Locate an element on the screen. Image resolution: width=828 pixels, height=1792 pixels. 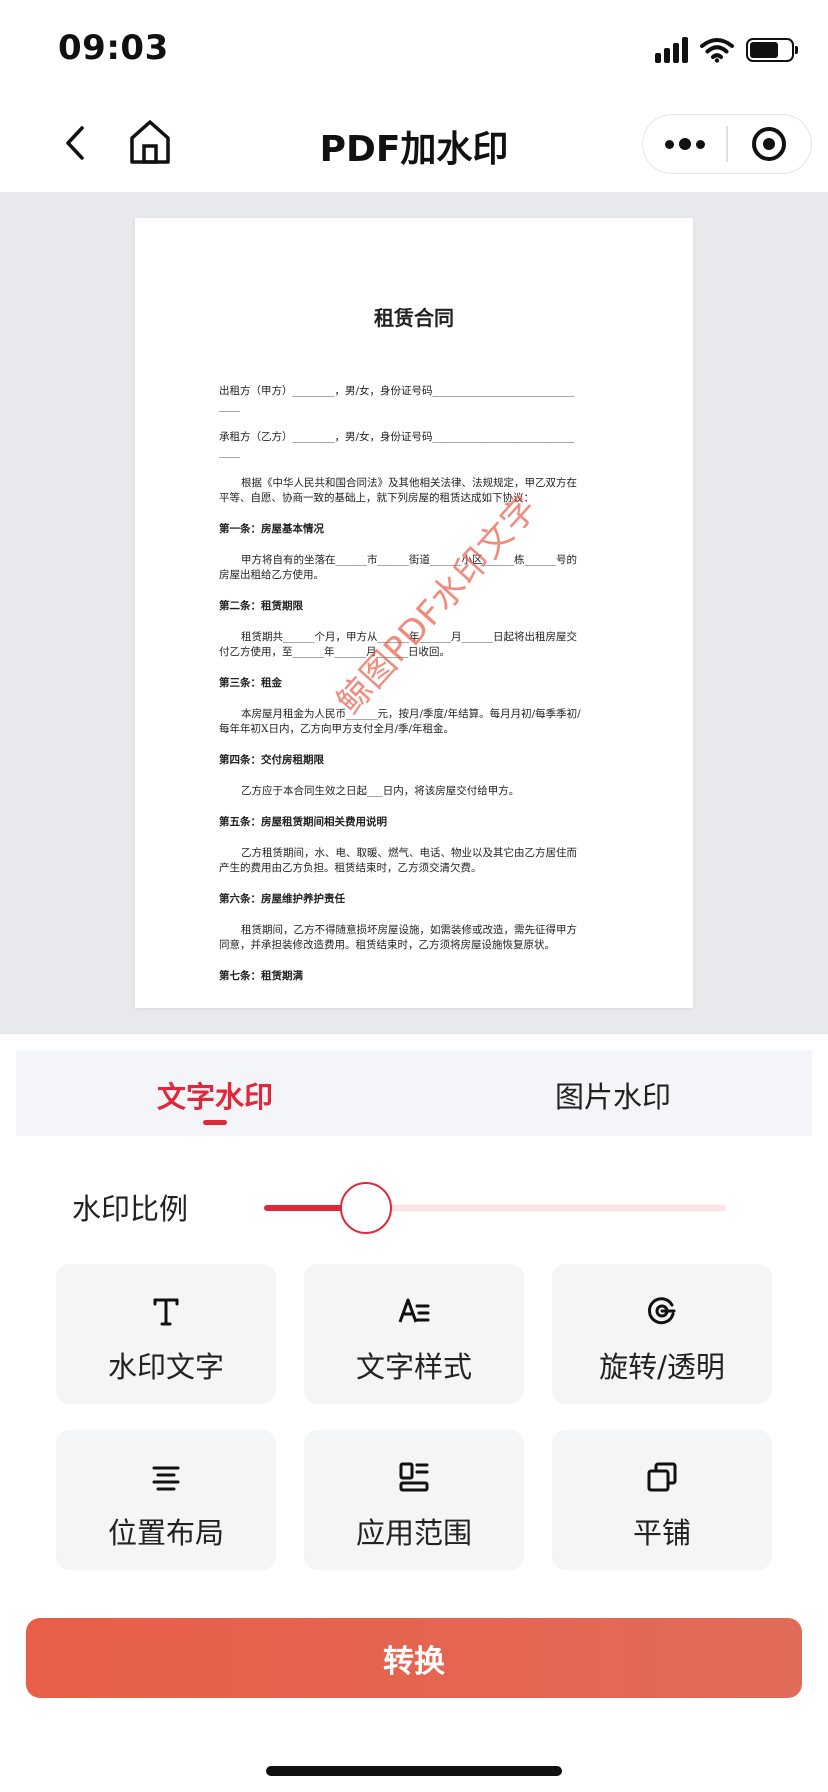
cellular-signal-icon is located at coordinates (671, 50).